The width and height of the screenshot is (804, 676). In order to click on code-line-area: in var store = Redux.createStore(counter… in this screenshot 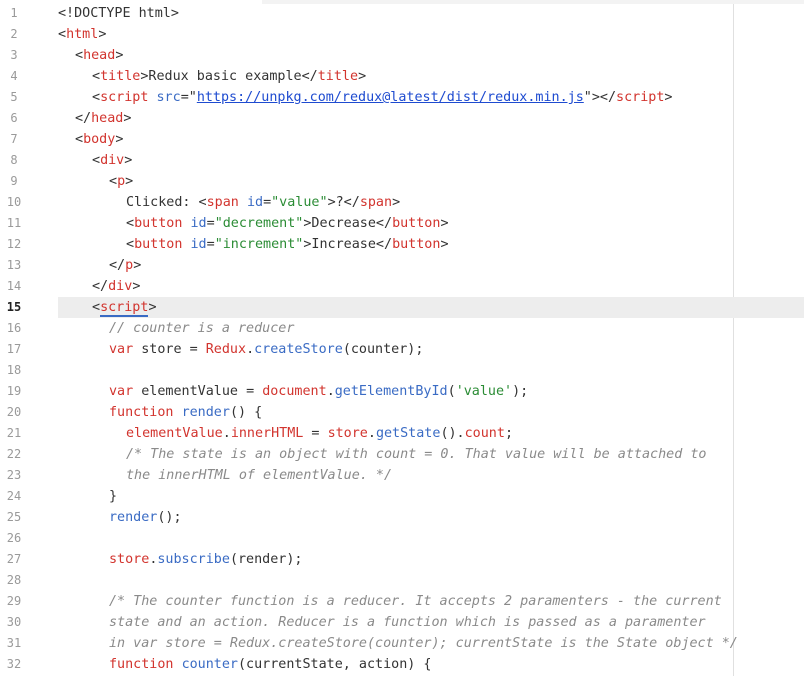, I will do `click(431, 643)`.